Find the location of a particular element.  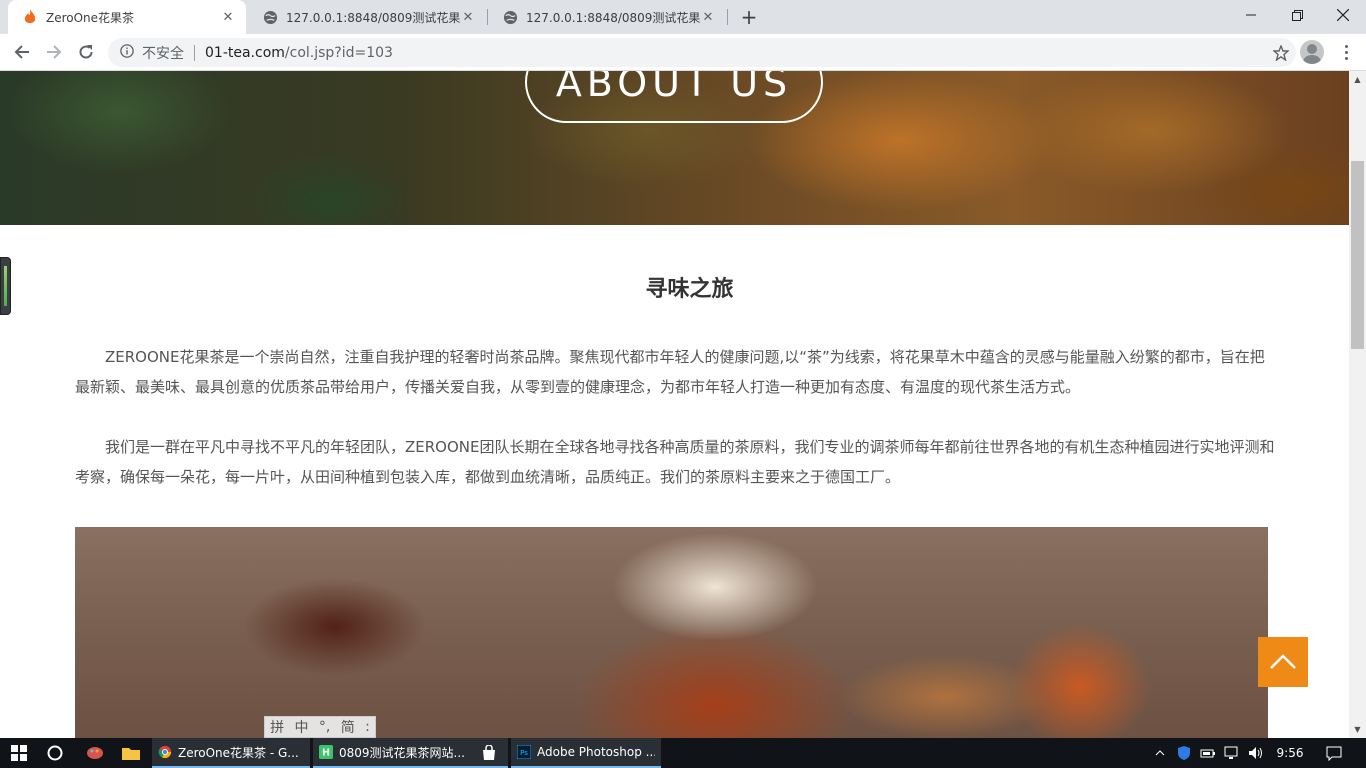

scroll-up-icon: ▲ is located at coordinates (1357, 79).